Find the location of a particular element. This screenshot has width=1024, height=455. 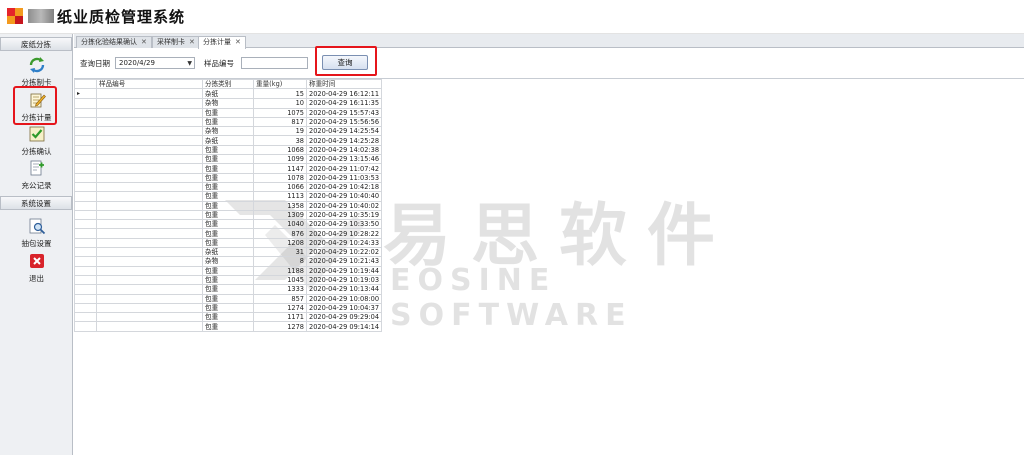

table-row: 包重 1066 2020-04-29 10:42:18 is located at coordinates (228, 187).